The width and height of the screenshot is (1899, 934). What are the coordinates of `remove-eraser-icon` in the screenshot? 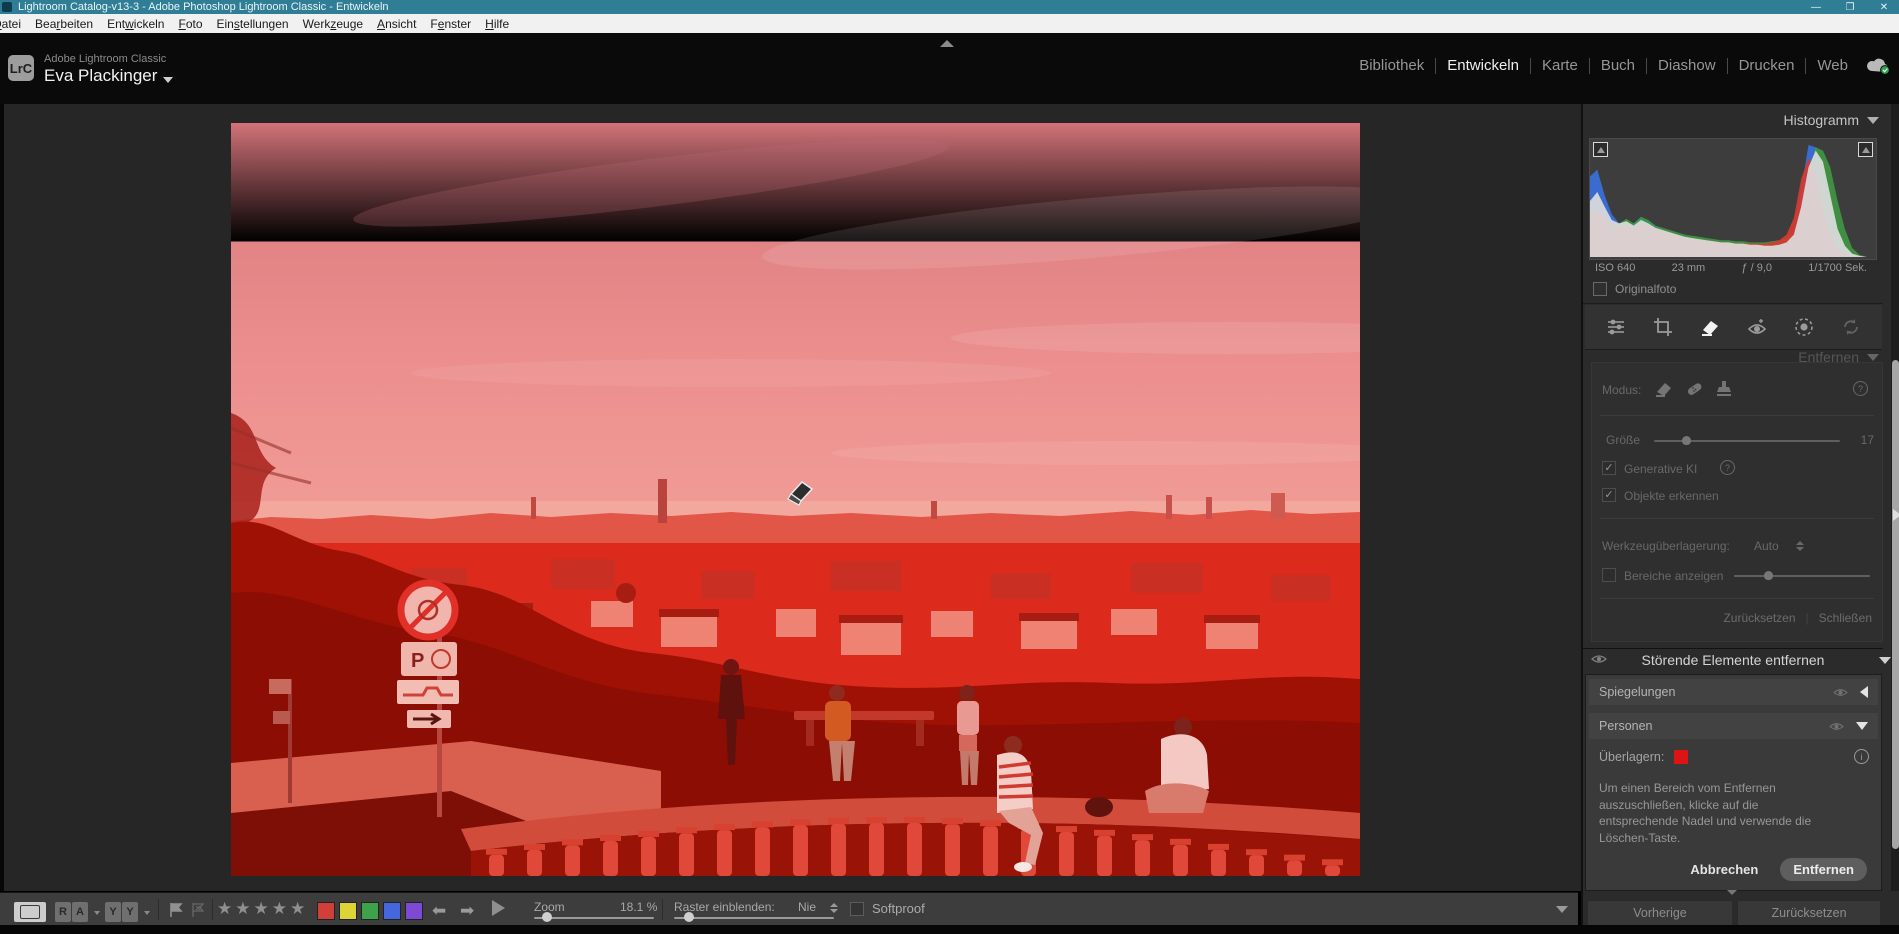 It's located at (1710, 327).